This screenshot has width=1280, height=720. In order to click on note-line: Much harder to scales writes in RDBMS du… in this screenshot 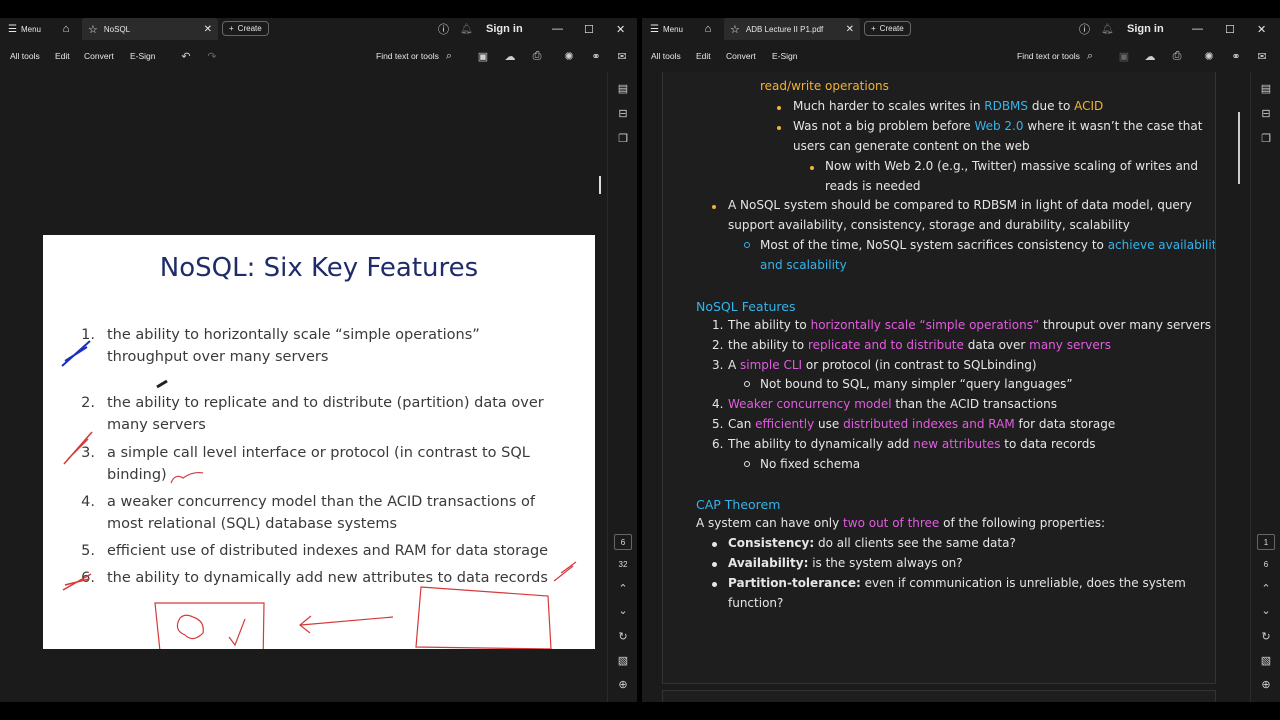, I will do `click(948, 106)`.